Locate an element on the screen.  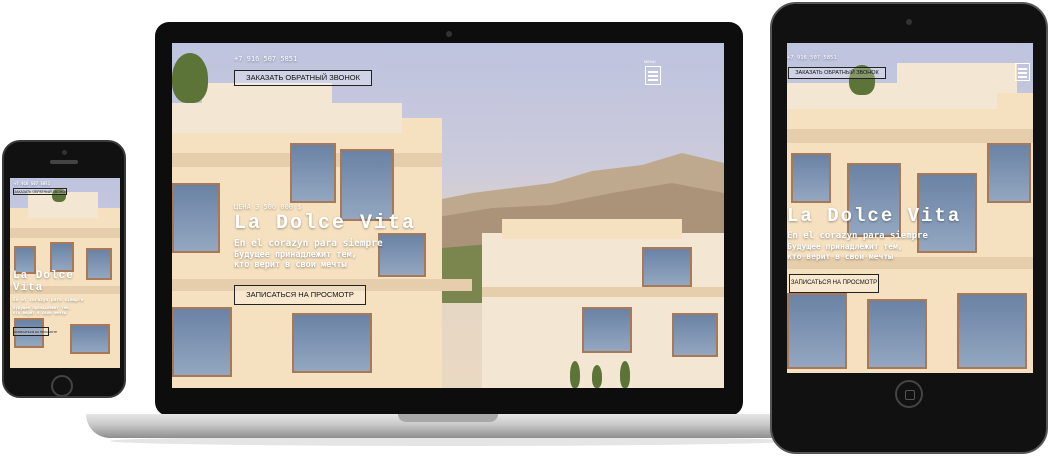
hero-title-line1: La Dolce is located at coordinates (43, 276).